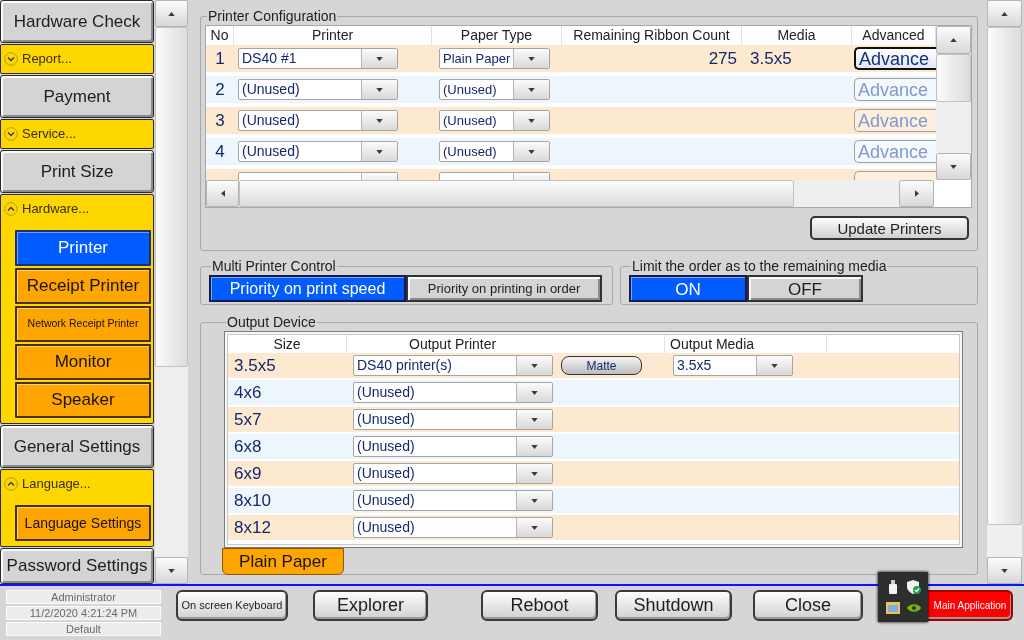  I want to click on sidebar-button: Payment, so click(77, 96).